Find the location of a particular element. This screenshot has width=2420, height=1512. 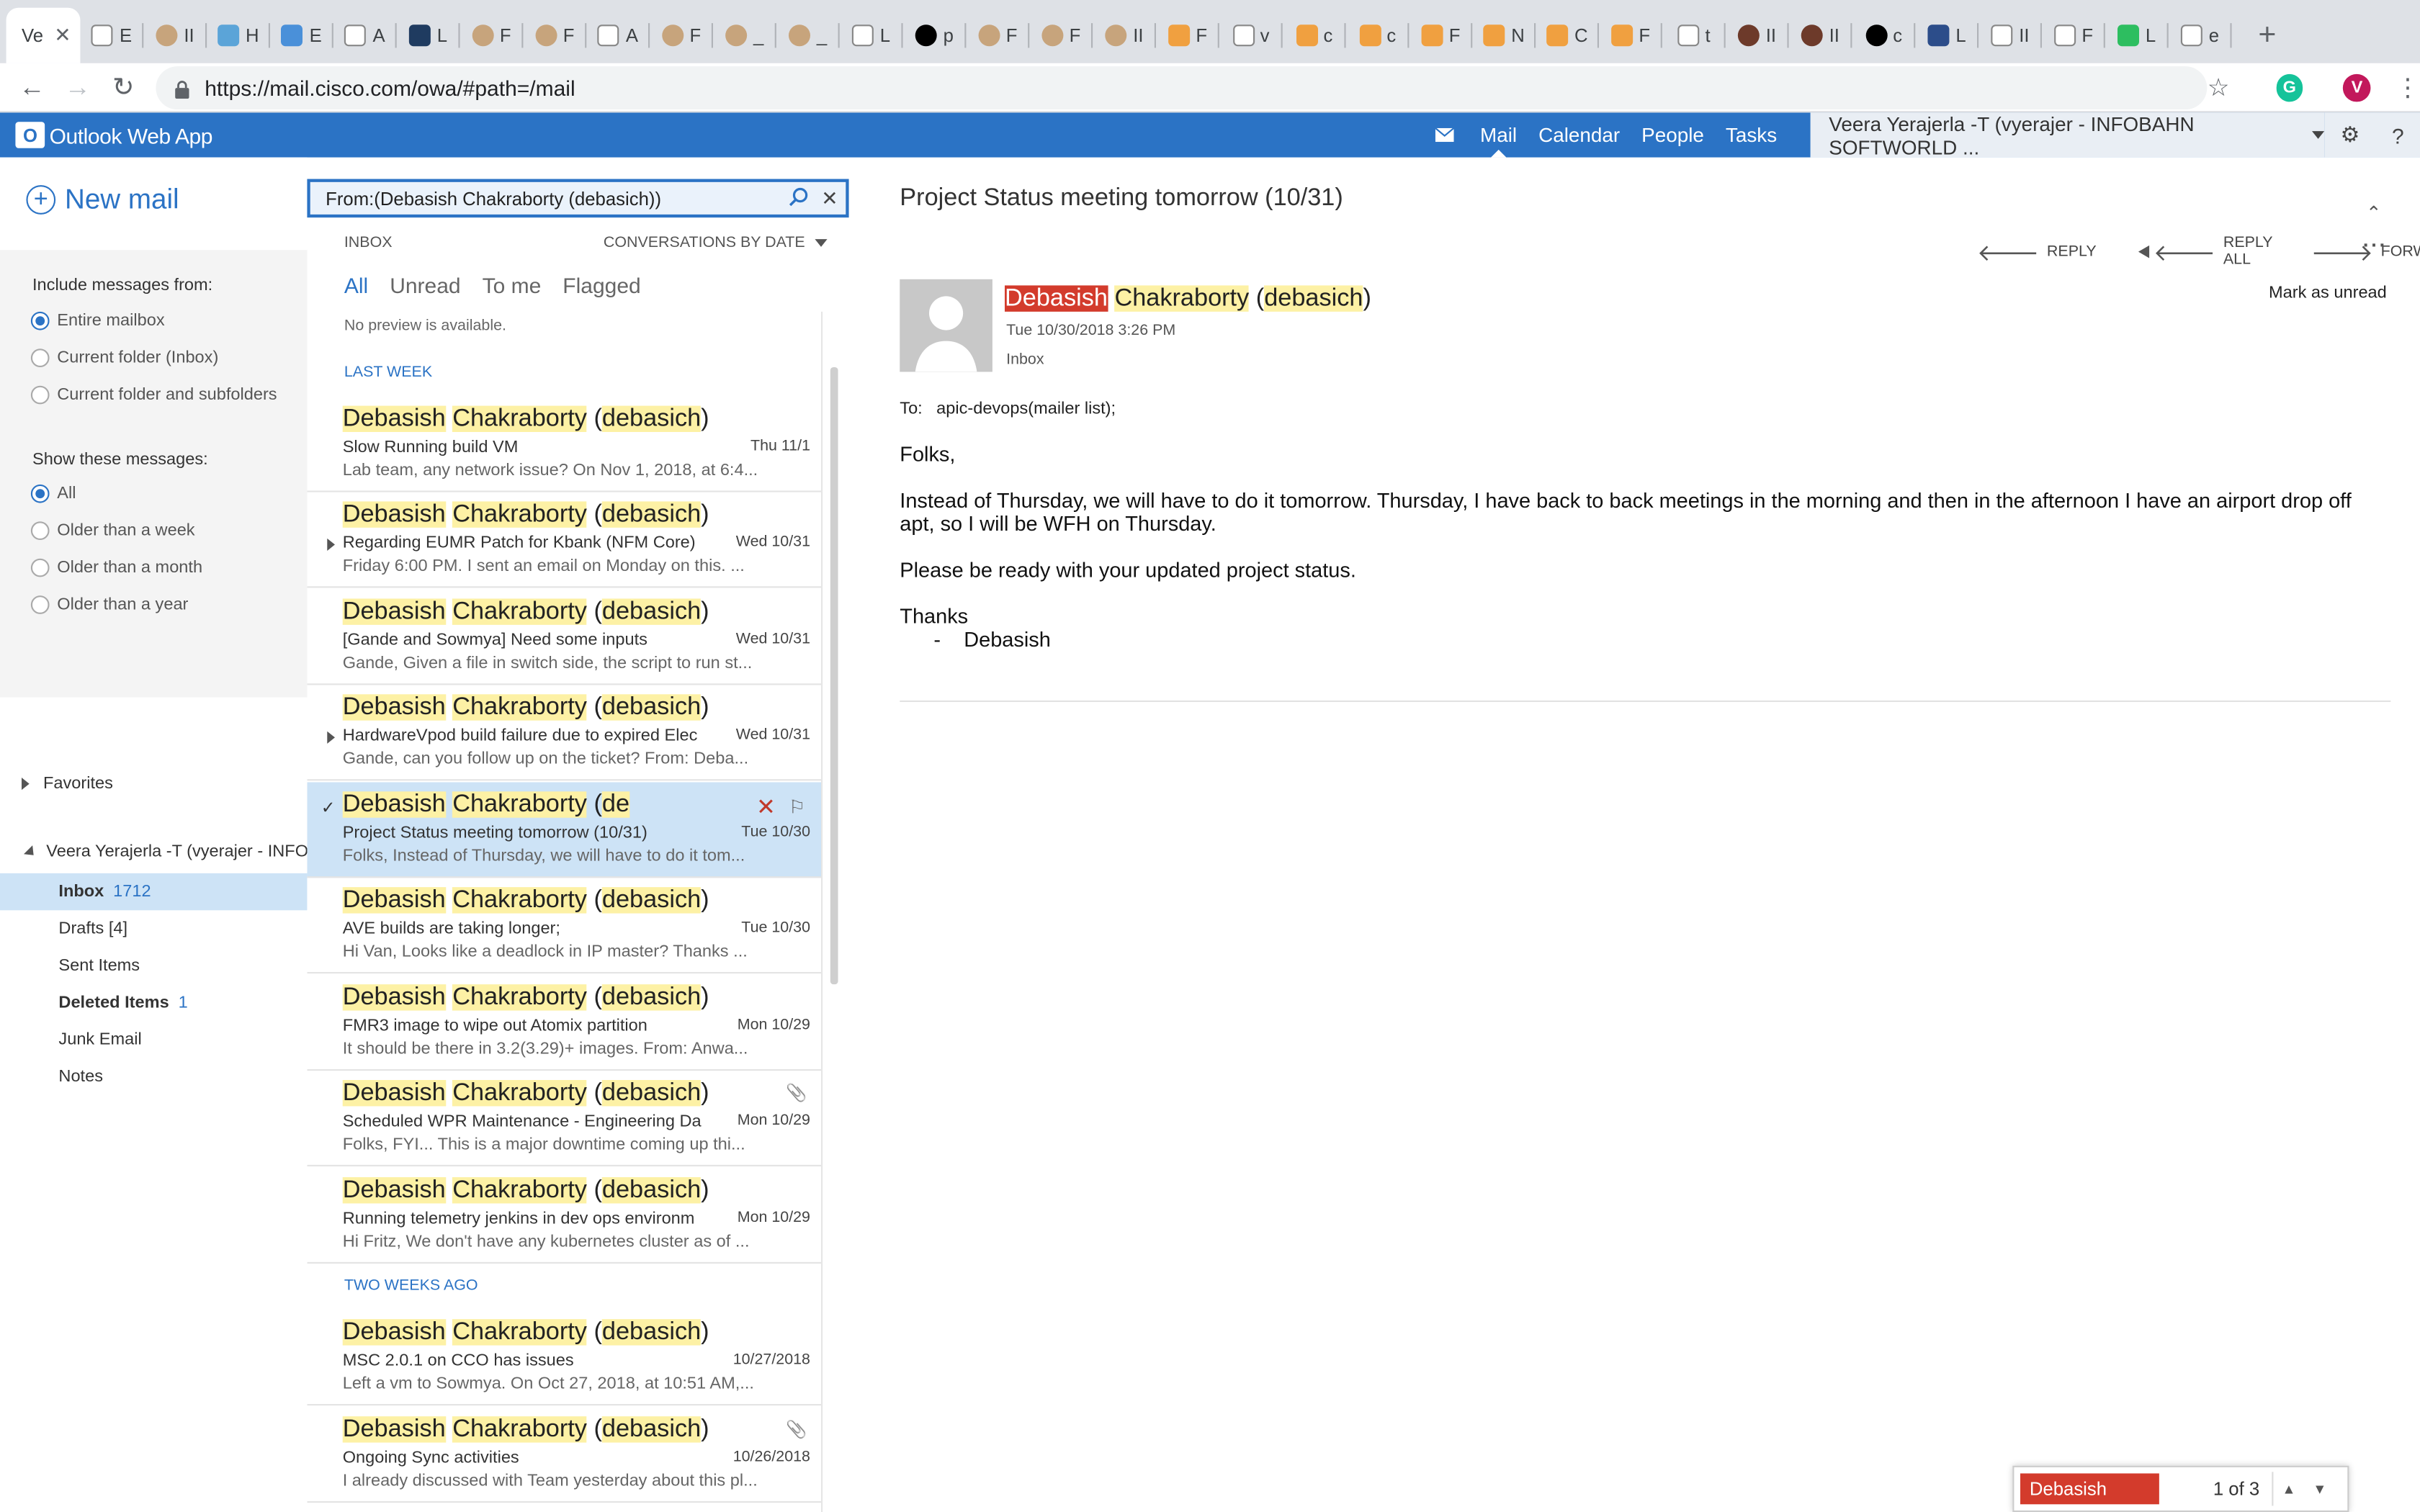

favorites-node: Favorites is located at coordinates (153, 783).